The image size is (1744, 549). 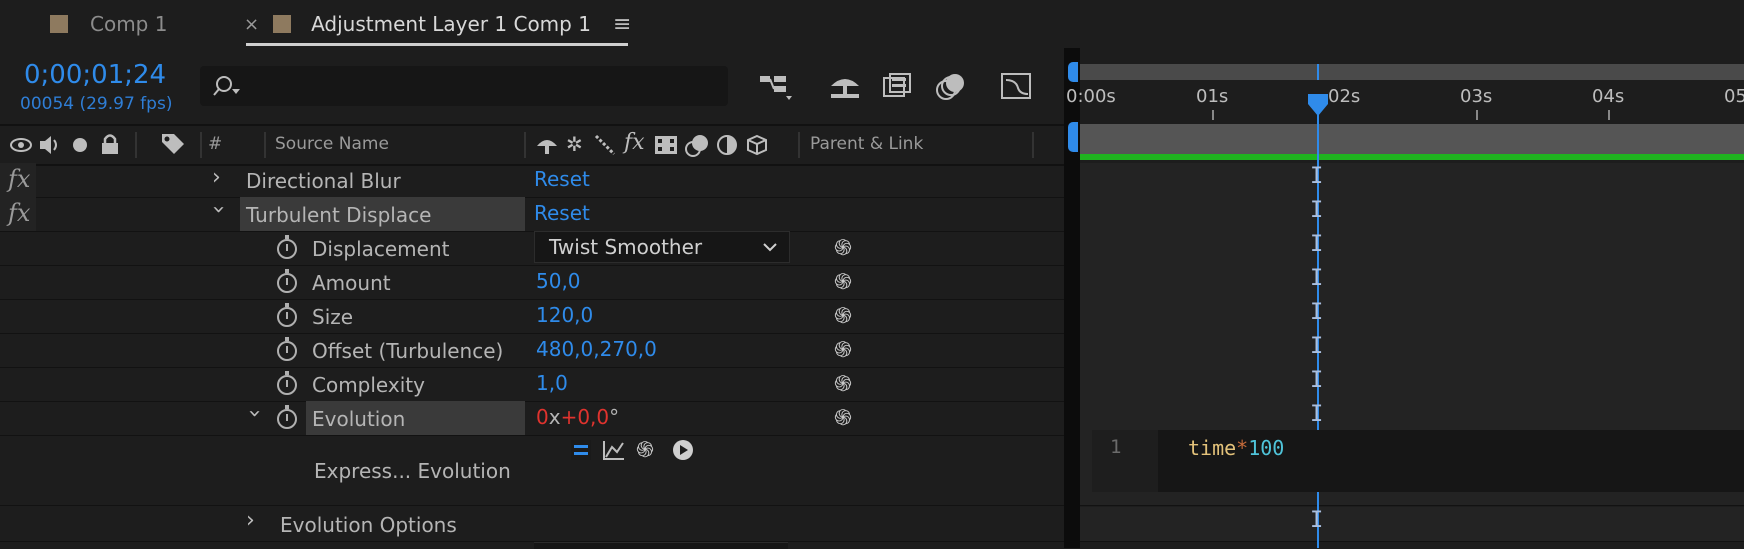 I want to click on tab-label: Comp 1, so click(x=129, y=24).